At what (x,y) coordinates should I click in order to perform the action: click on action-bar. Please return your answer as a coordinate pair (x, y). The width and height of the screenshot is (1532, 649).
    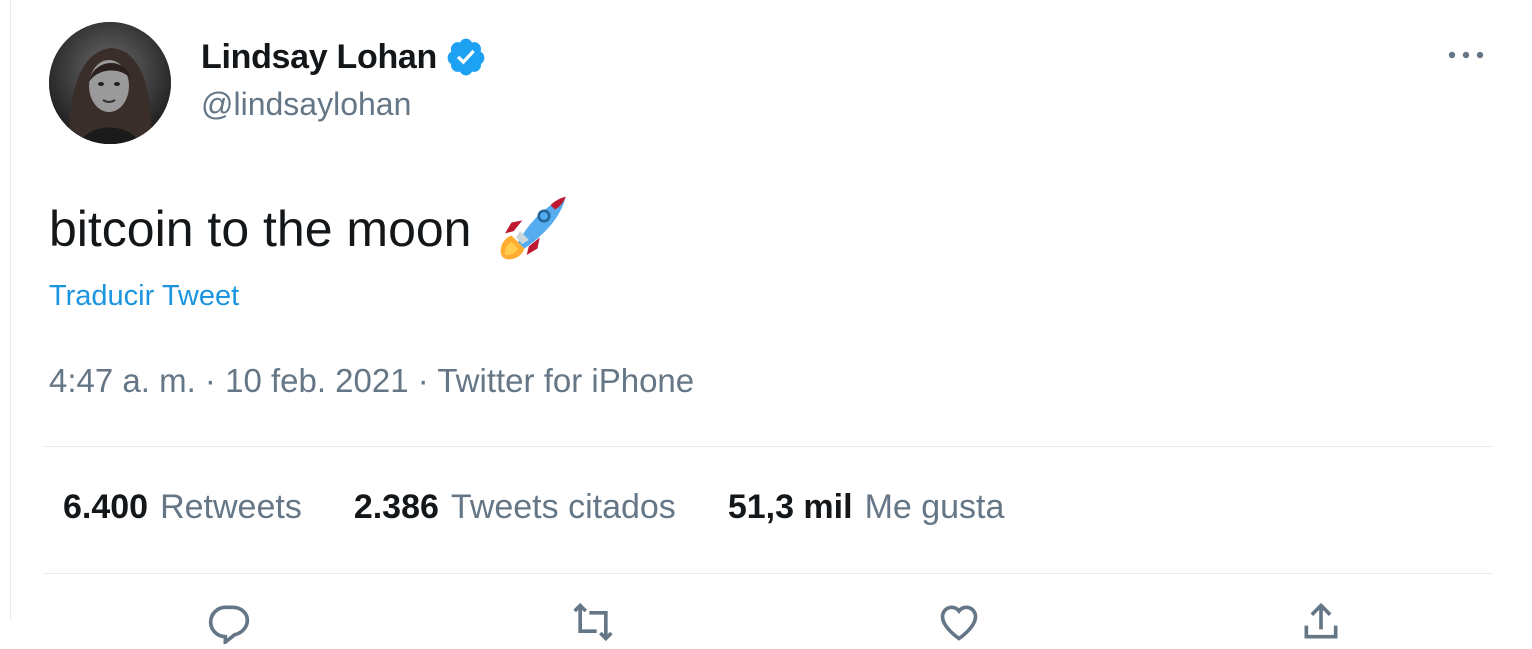
    Looking at the image, I should click on (771, 623).